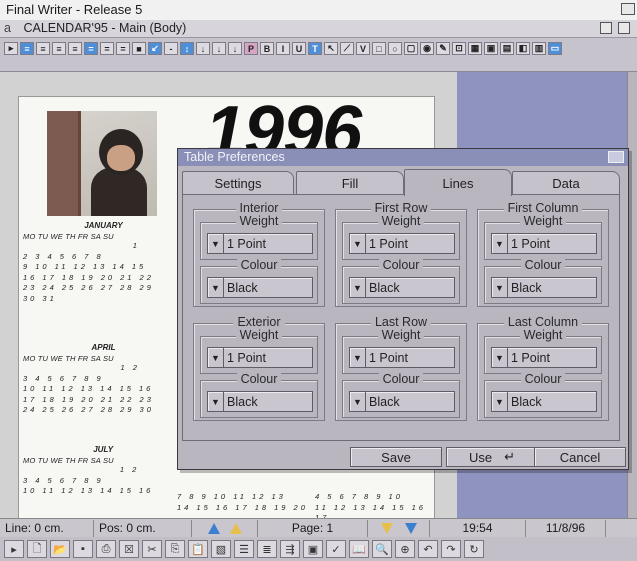  I want to click on tab-data: Data, so click(566, 183).